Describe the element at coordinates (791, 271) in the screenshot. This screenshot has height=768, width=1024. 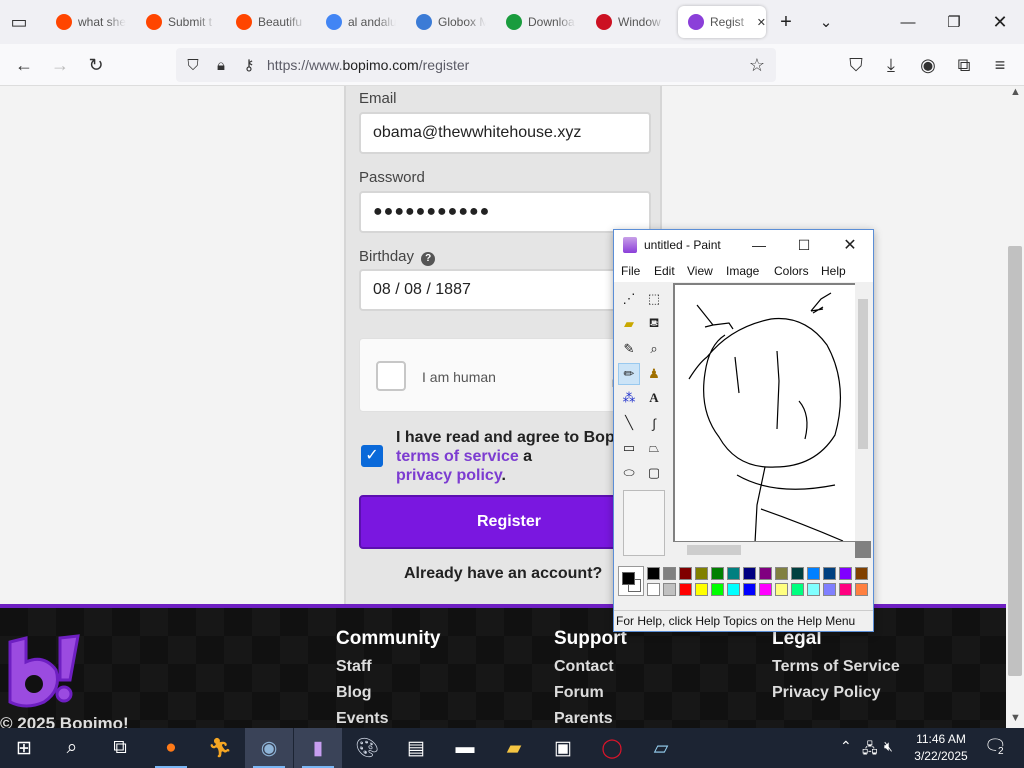
I see `paint-menu-colors: Colors` at that location.